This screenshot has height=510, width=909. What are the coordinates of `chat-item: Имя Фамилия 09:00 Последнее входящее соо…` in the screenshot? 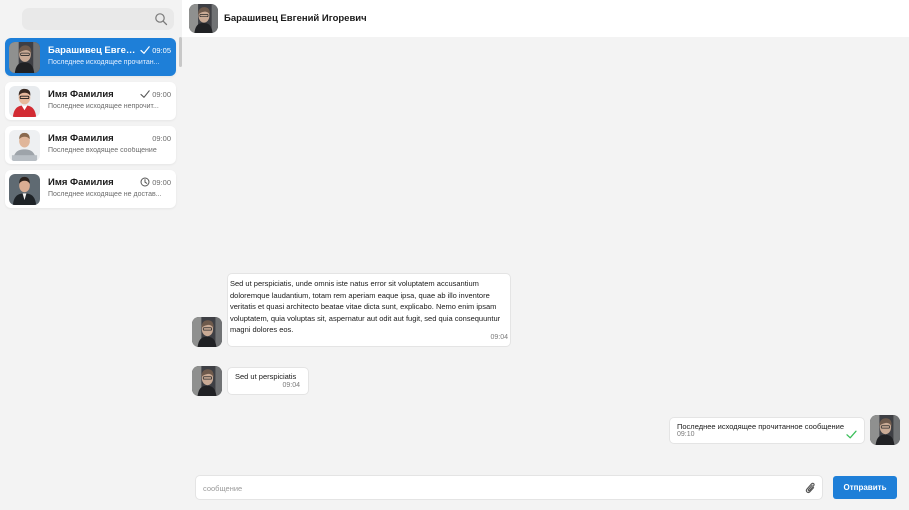 It's located at (90, 145).